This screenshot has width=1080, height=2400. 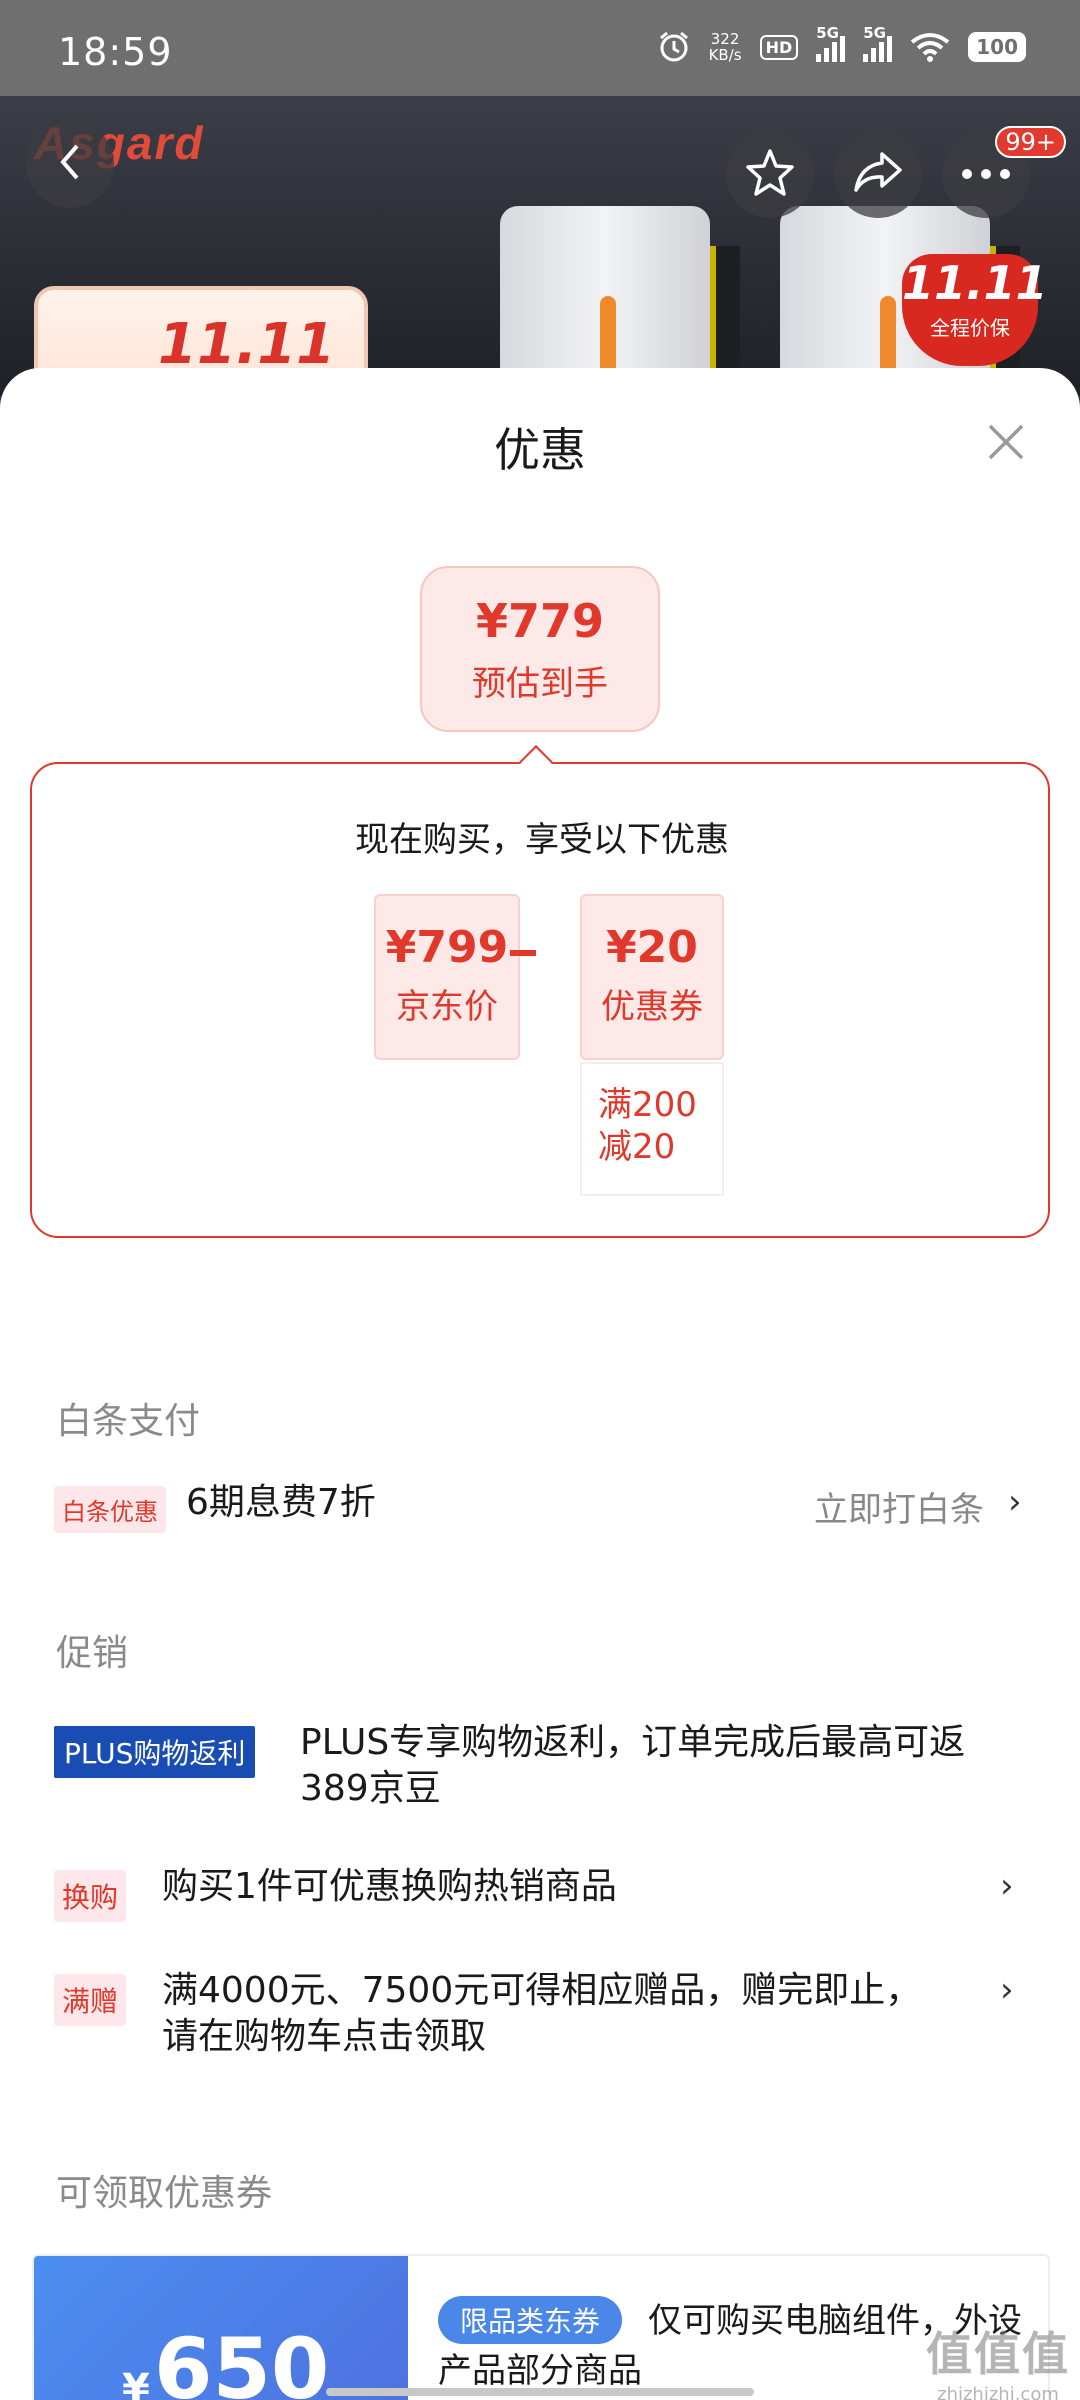 I want to click on coupon-condition: 满200 减20, so click(x=652, y=1129).